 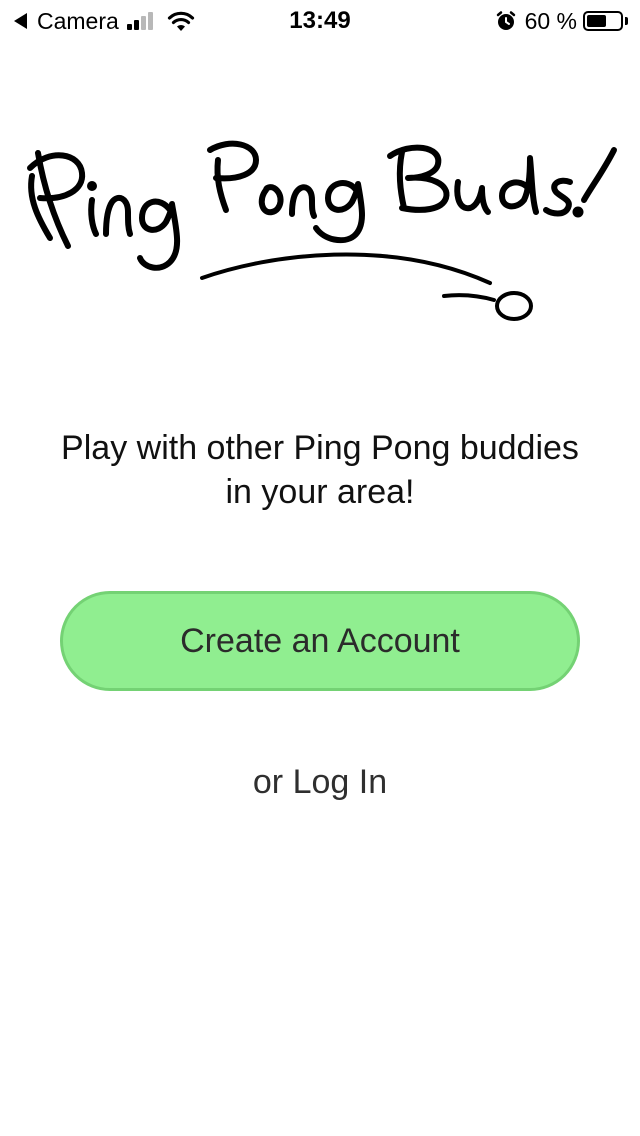 I want to click on tagline-line-2: in your area!, so click(x=320, y=492).